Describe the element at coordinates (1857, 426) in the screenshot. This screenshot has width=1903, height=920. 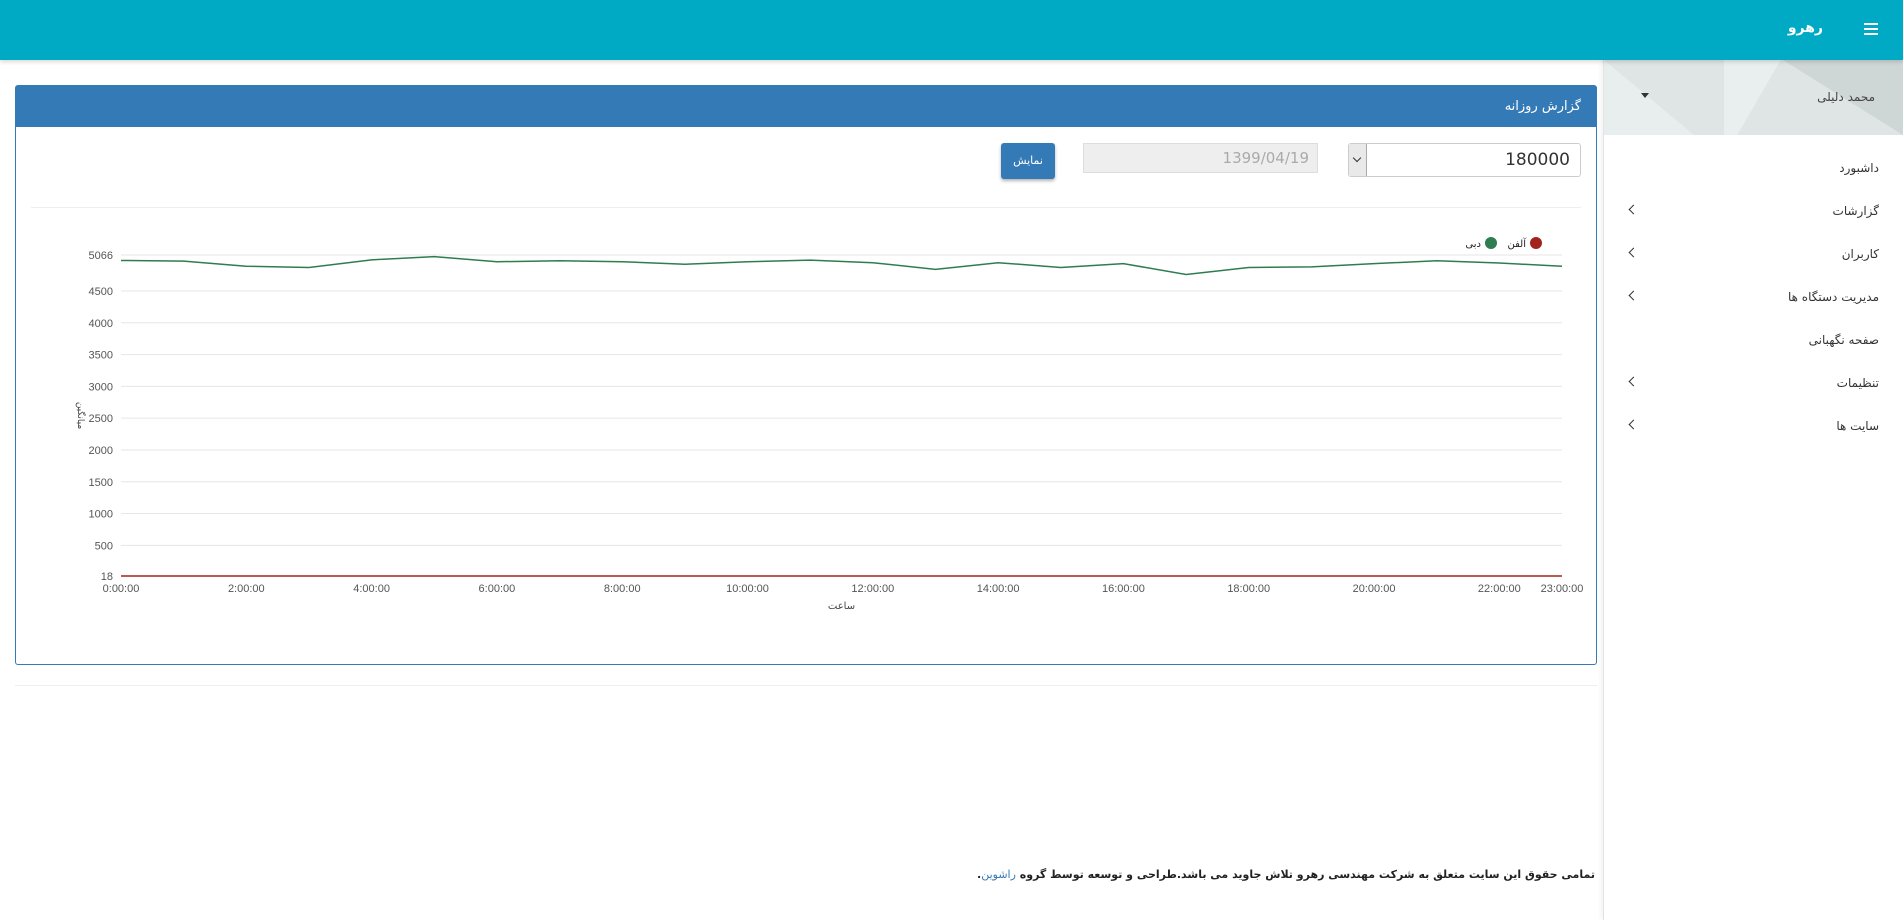
I see `sidebar-item-label: سایت ها` at that location.